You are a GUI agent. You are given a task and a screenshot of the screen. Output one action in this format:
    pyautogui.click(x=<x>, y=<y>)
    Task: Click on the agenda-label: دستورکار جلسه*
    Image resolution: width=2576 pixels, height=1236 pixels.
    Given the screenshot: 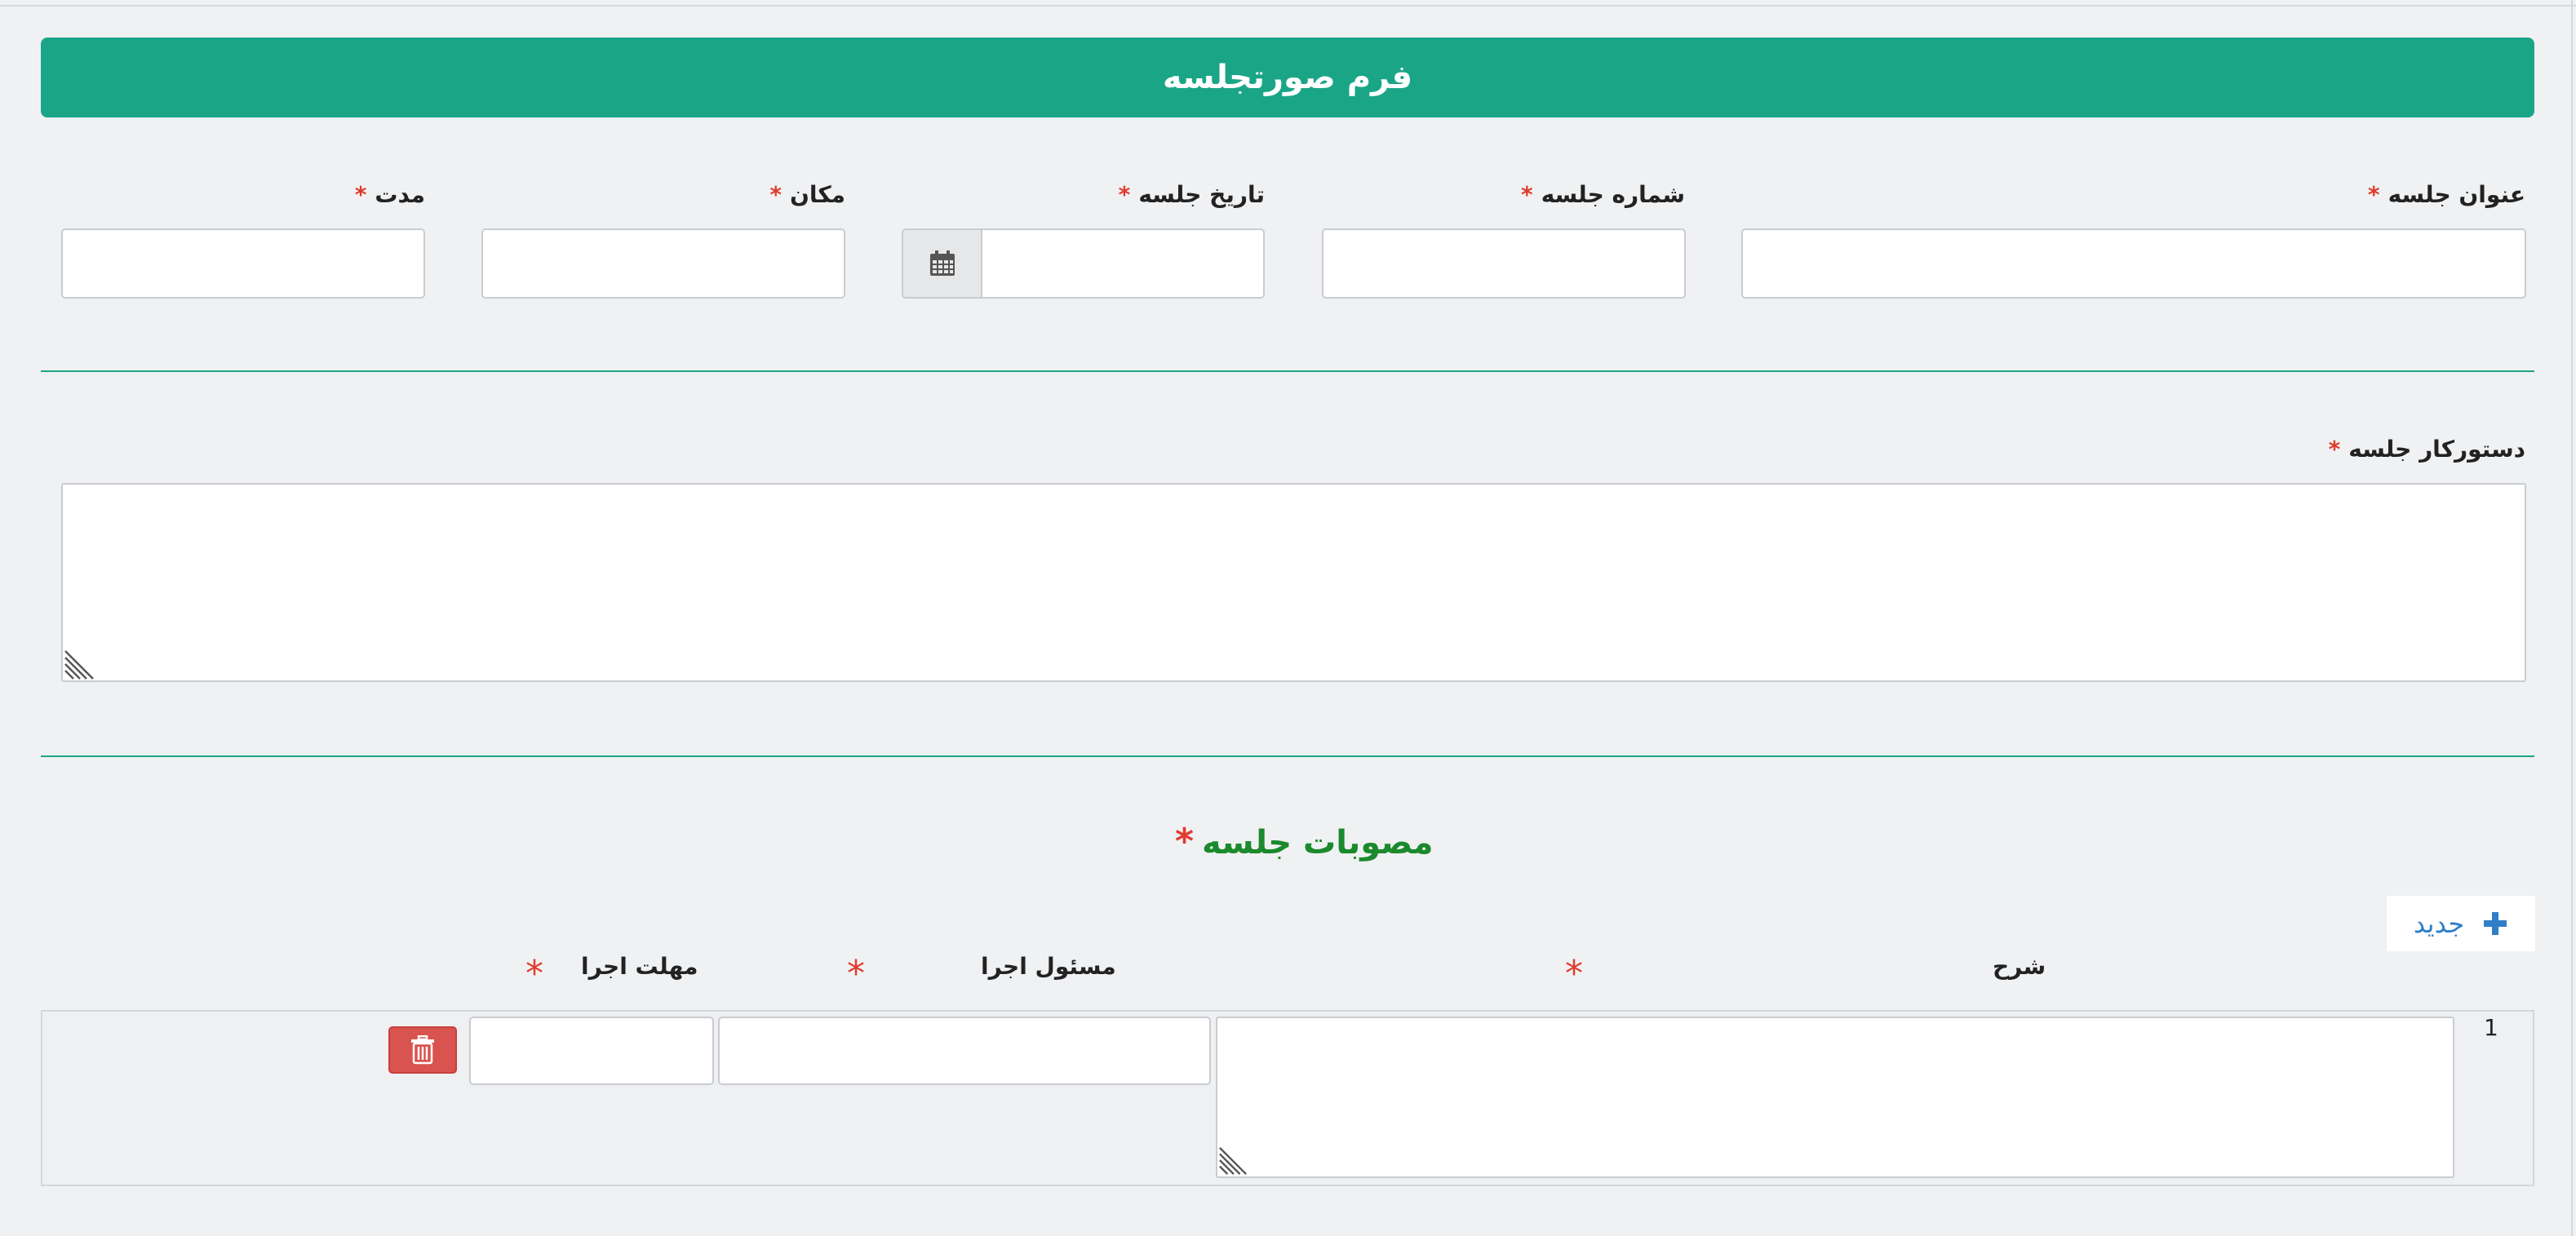 What is the action you would take?
    pyautogui.click(x=2426, y=449)
    